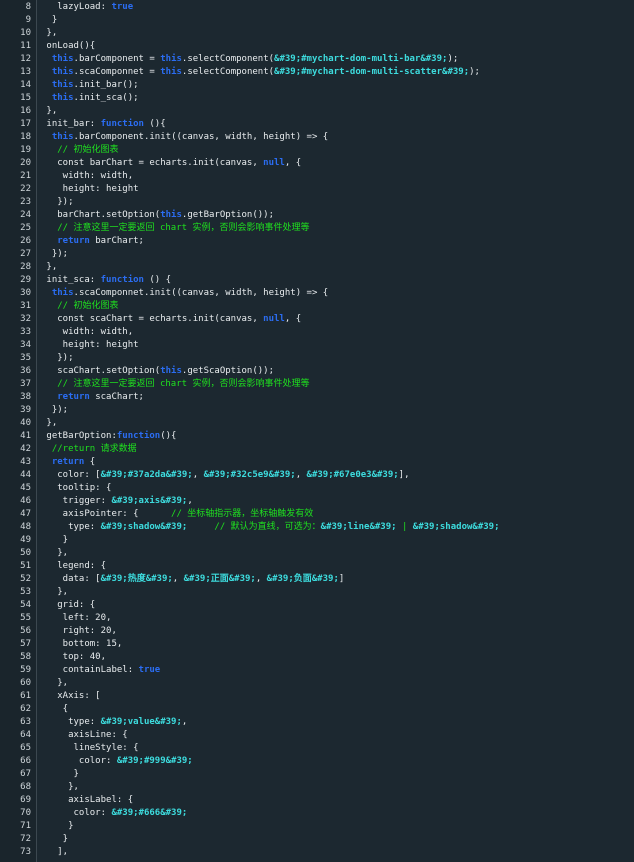 This screenshot has width=634, height=862. Describe the element at coordinates (25, 553) in the screenshot. I see `line-number: 50` at that location.